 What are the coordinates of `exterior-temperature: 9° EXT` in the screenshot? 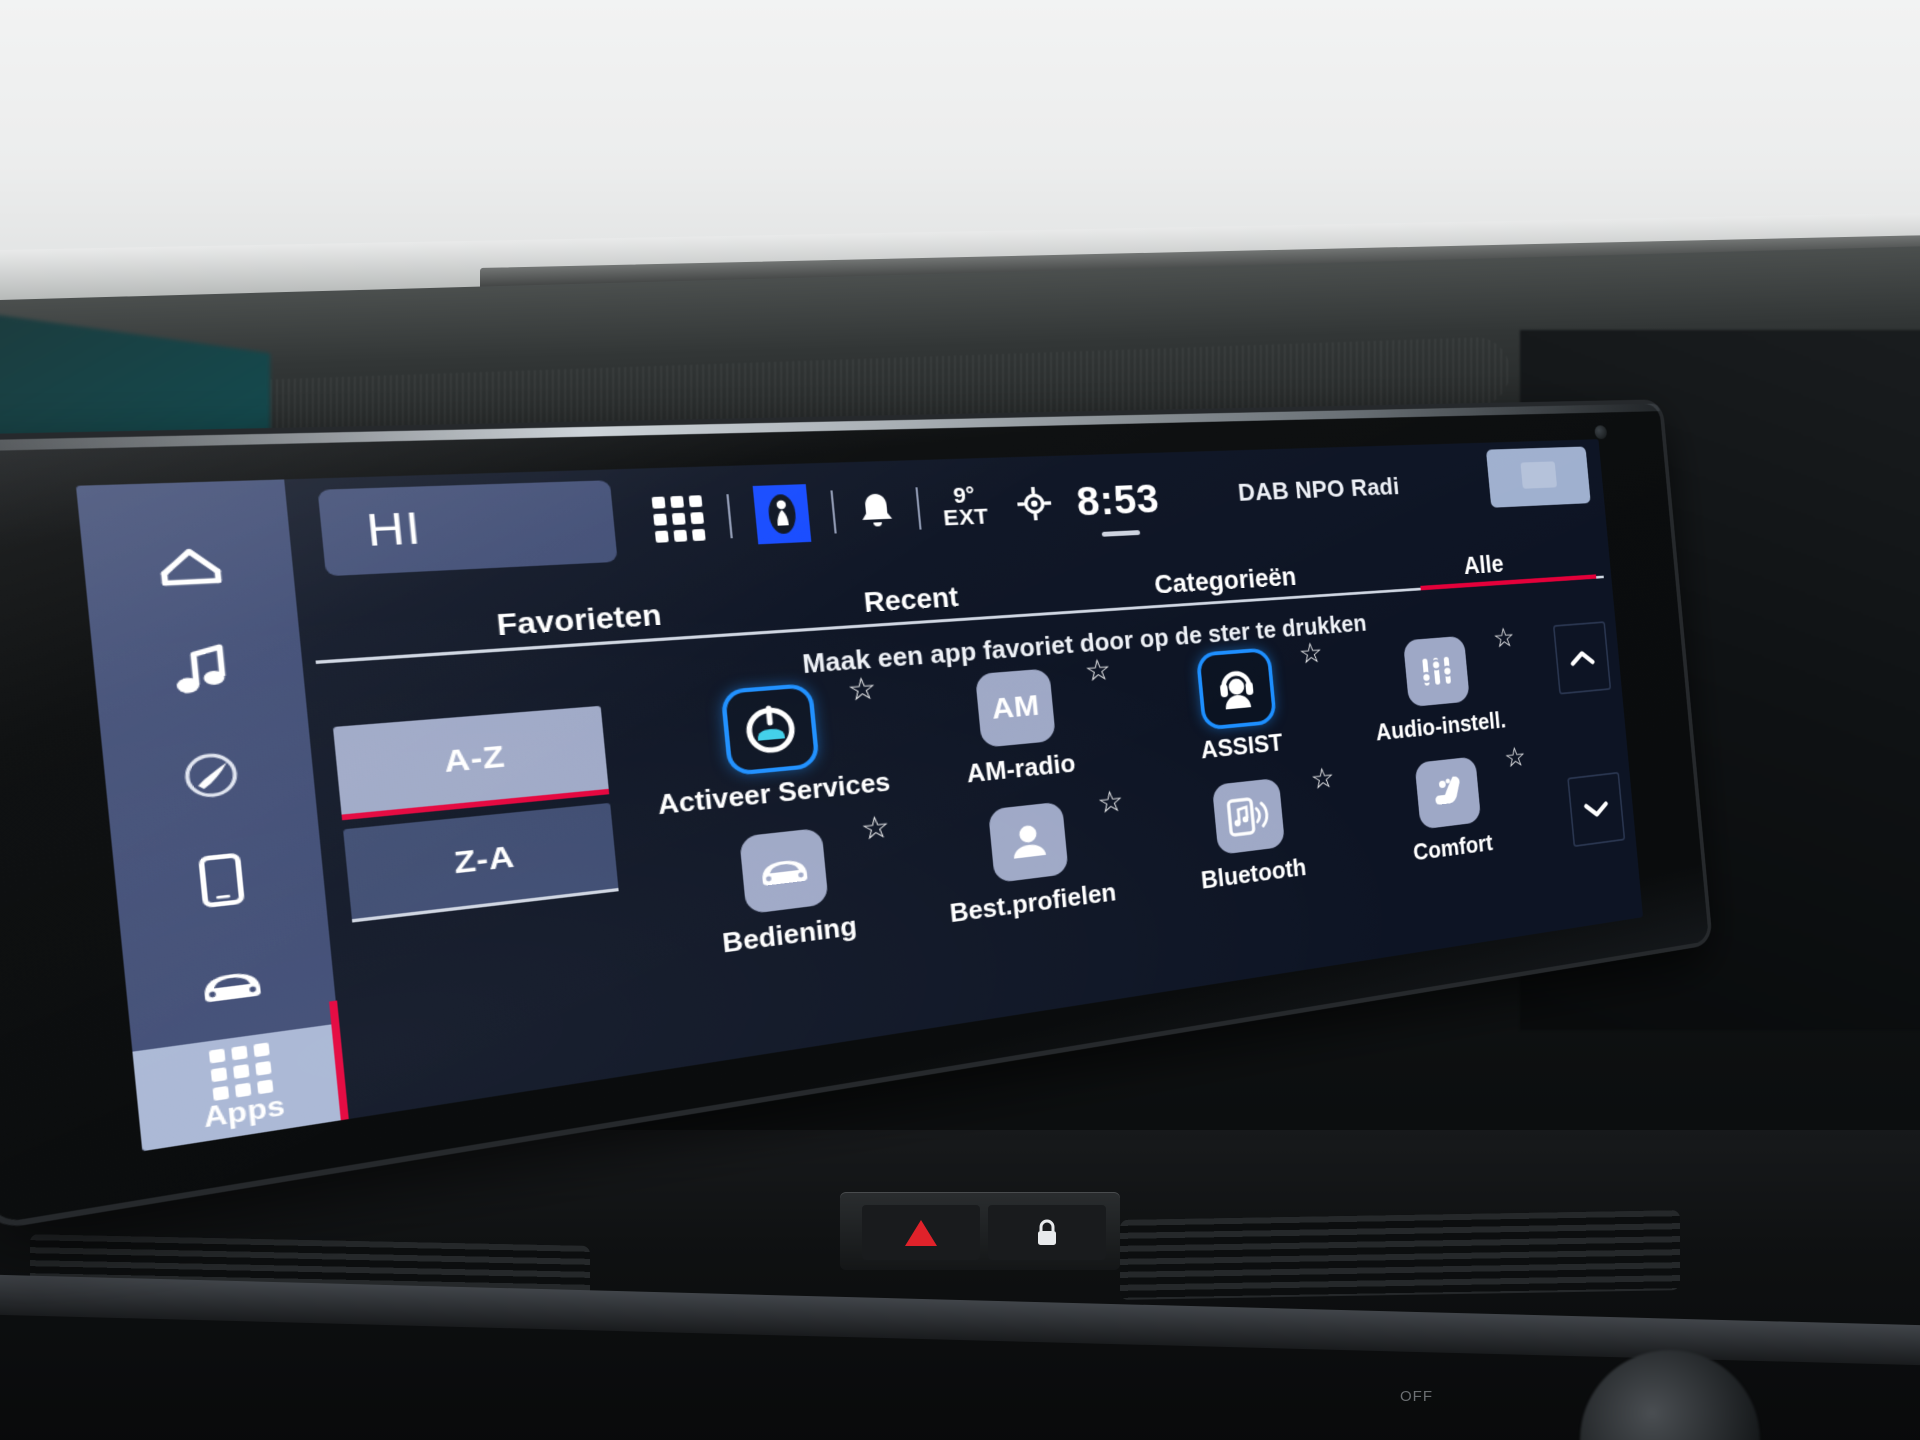 It's located at (965, 506).